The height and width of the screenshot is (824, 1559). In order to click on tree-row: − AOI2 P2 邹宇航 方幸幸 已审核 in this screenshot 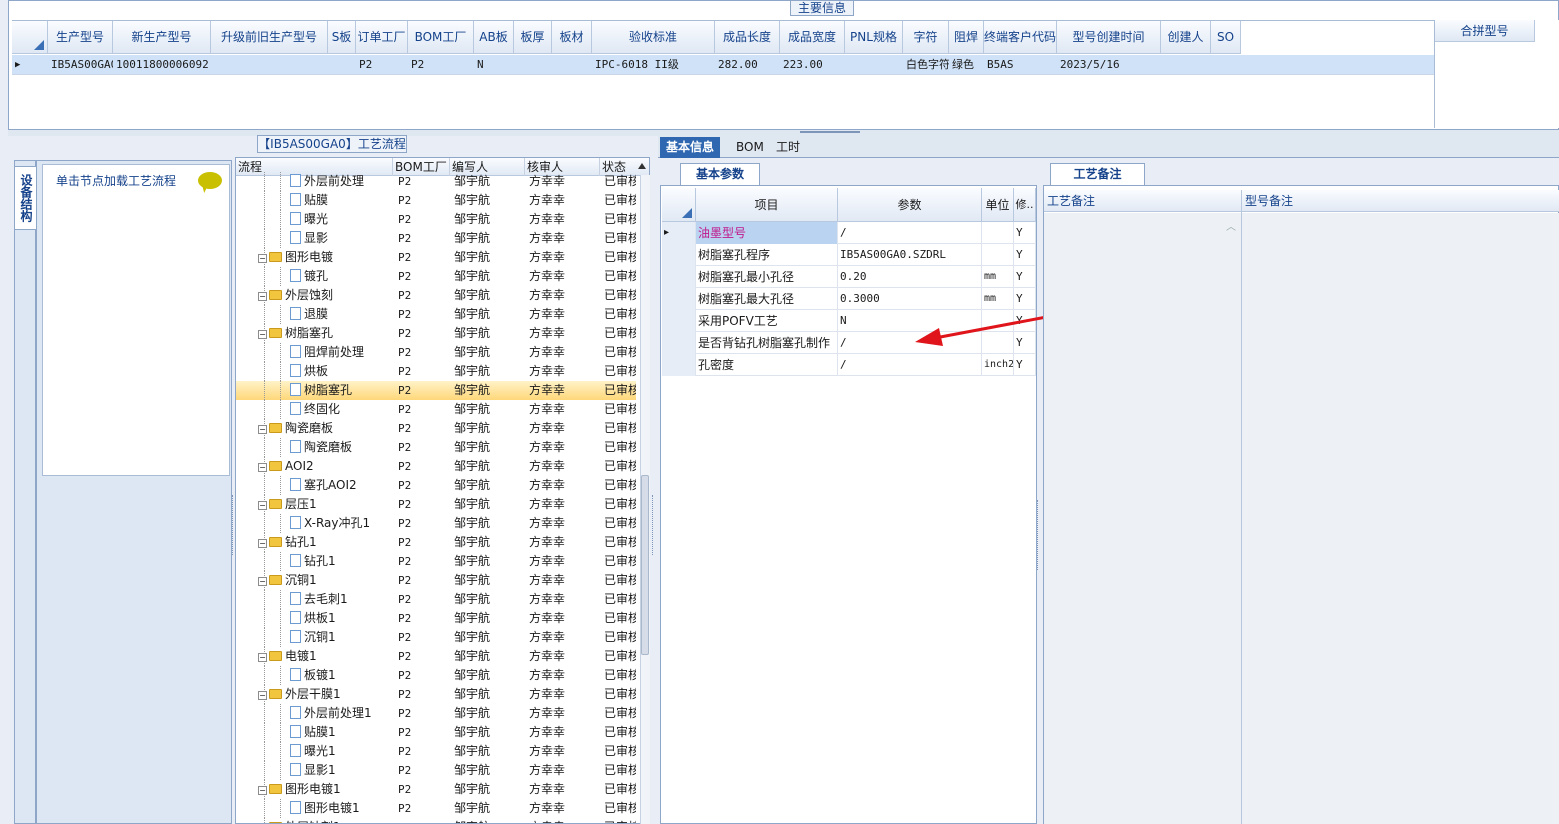, I will do `click(436, 466)`.